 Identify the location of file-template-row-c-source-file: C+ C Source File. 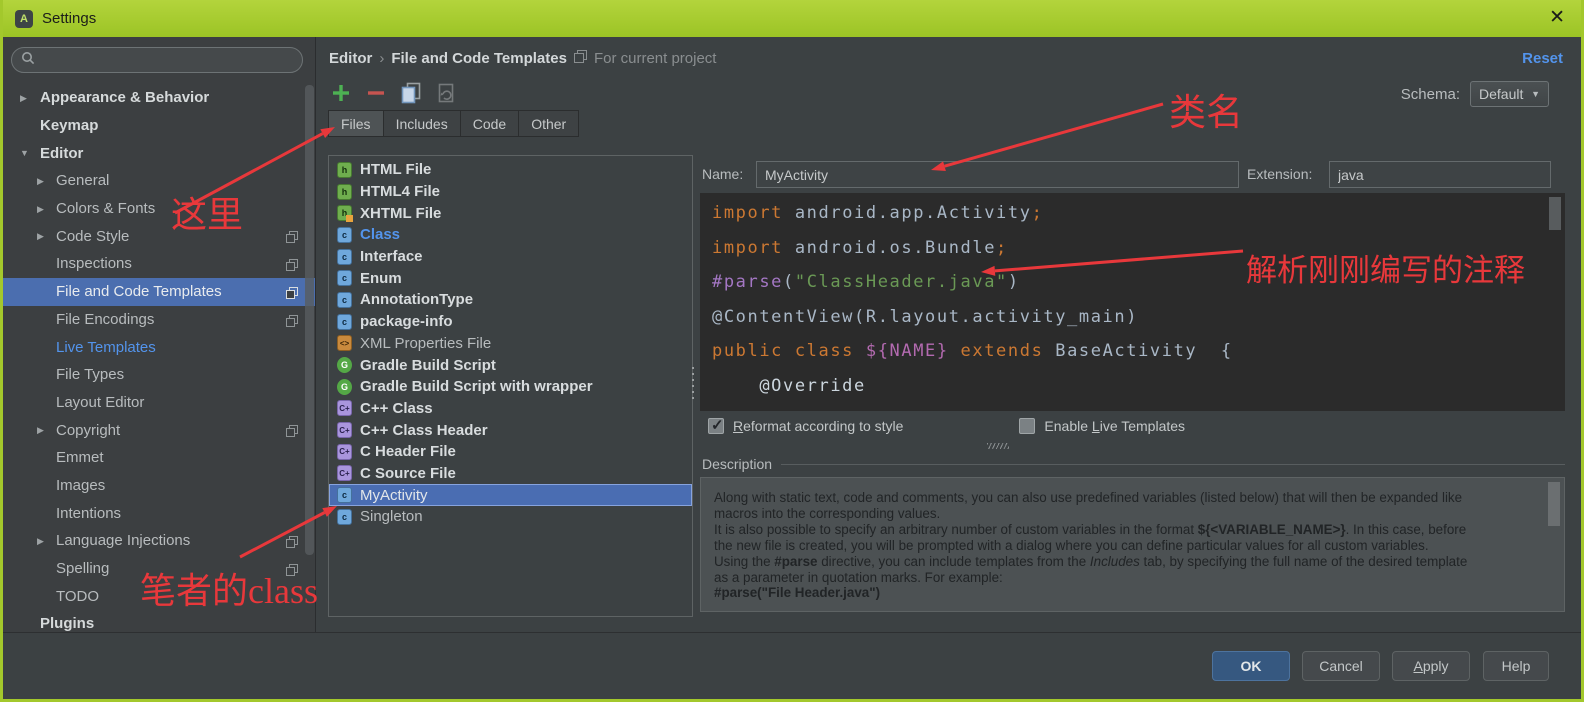
(510, 474).